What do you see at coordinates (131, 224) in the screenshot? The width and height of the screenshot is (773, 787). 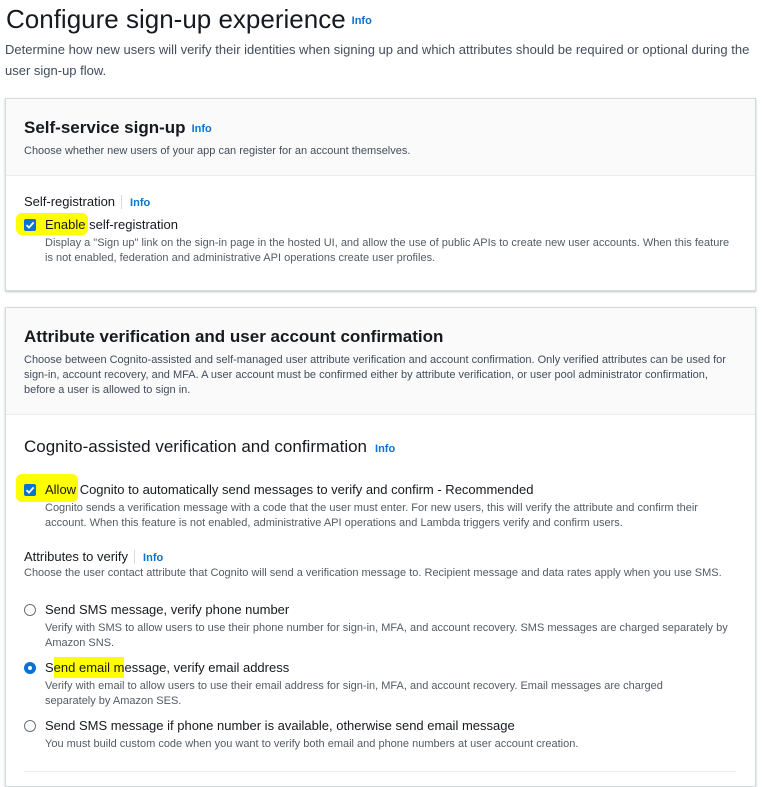 I see `self-registration-text: self-registration` at bounding box center [131, 224].